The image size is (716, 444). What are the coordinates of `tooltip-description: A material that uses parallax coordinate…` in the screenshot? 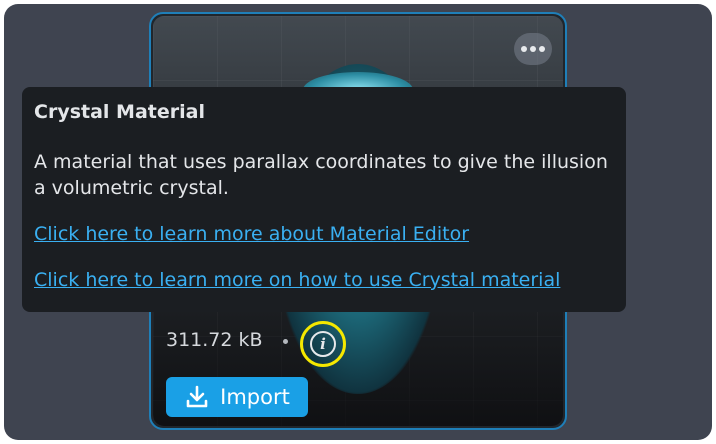 It's located at (321, 175).